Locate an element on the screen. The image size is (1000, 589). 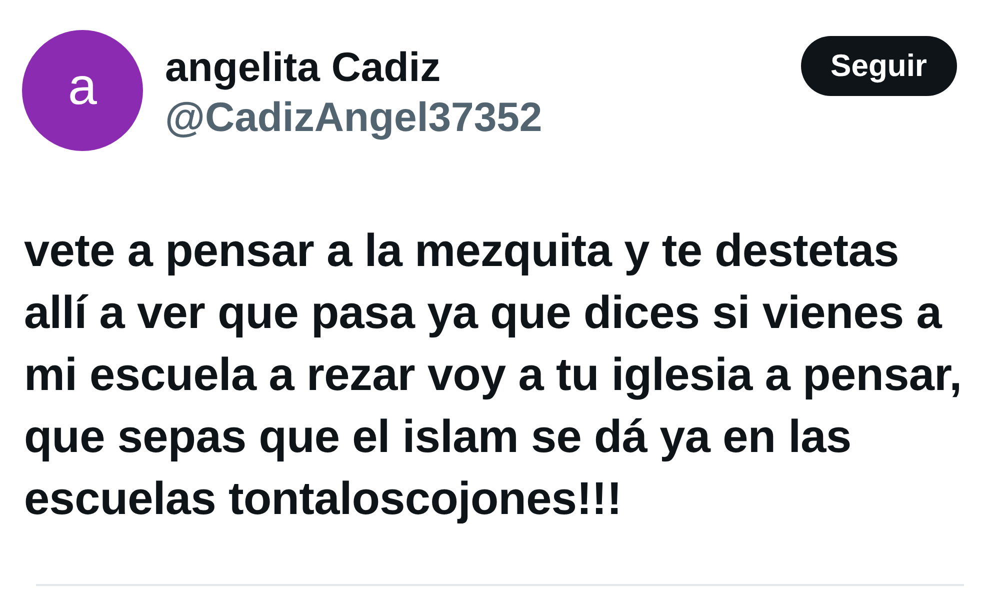
author-handle: @CadizAngel37352 is located at coordinates (353, 117).